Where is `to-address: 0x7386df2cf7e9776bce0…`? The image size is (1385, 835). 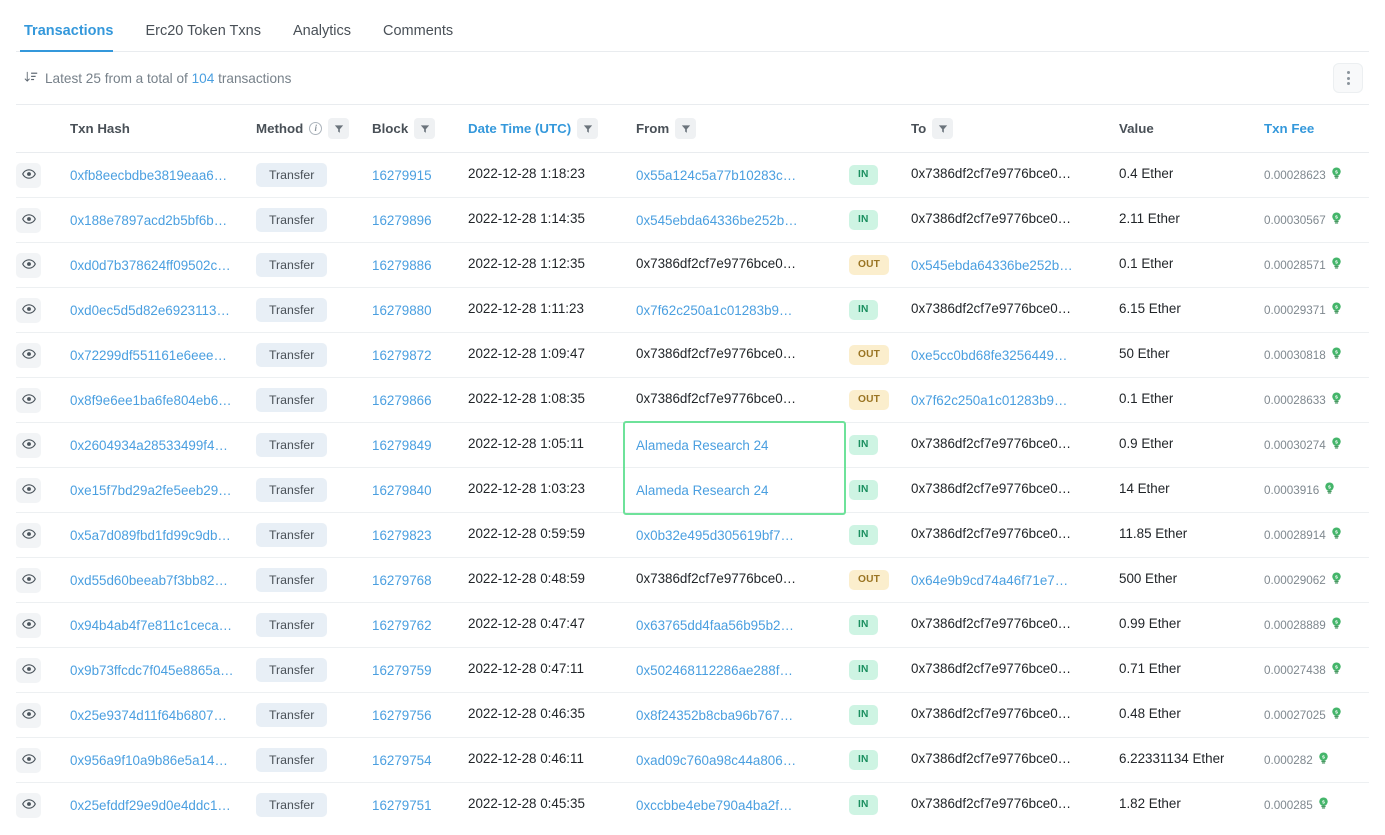 to-address: 0x7386df2cf7e9776bce0… is located at coordinates (991, 668).